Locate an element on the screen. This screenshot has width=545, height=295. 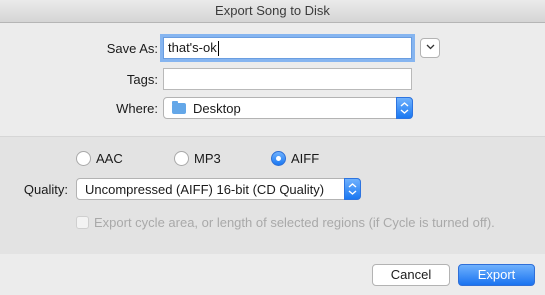
chevron-down-icon is located at coordinates (430, 47).